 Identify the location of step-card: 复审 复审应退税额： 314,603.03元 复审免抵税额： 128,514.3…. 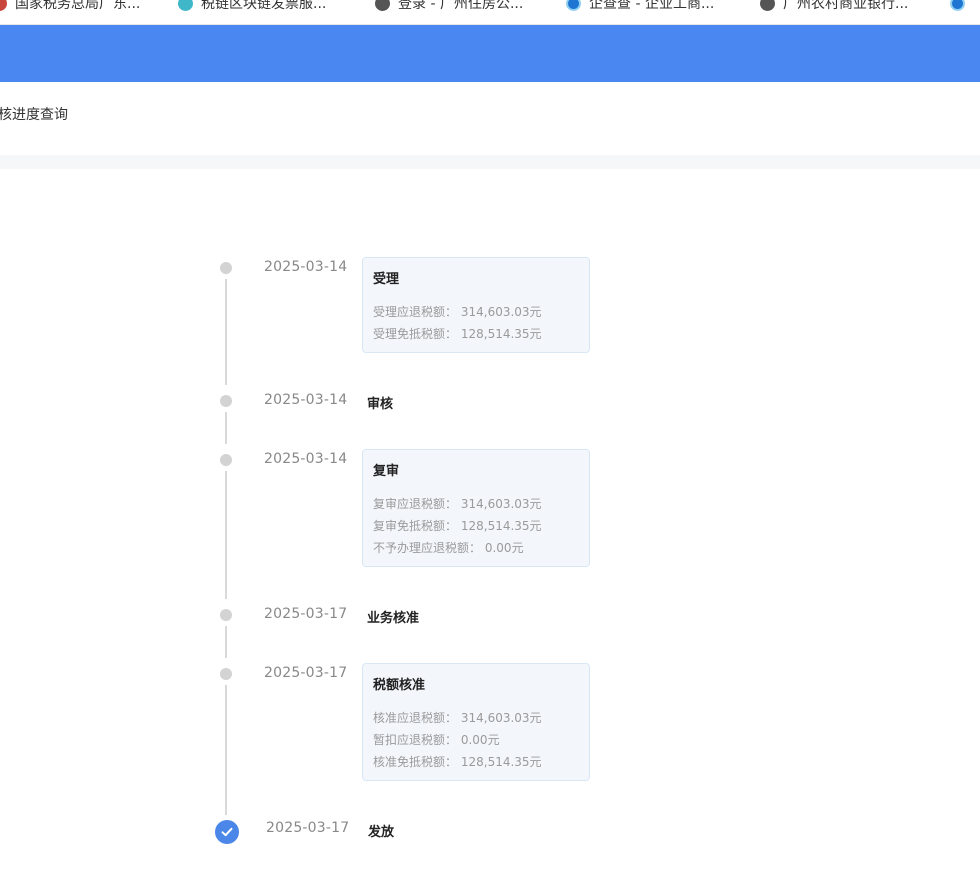
(476, 508).